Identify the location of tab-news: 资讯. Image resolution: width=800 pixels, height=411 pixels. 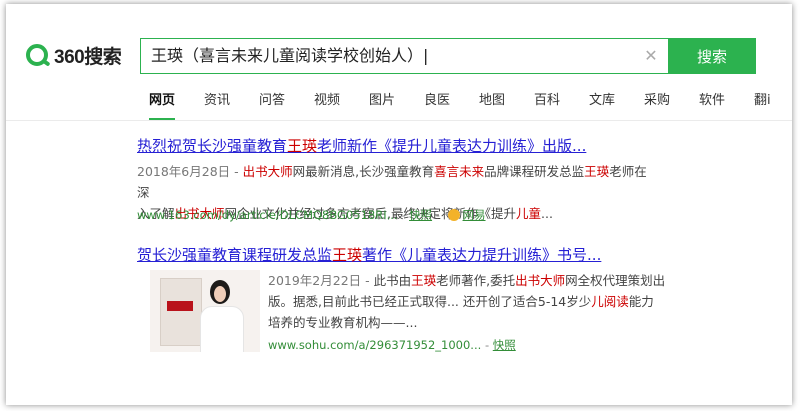
(217, 102).